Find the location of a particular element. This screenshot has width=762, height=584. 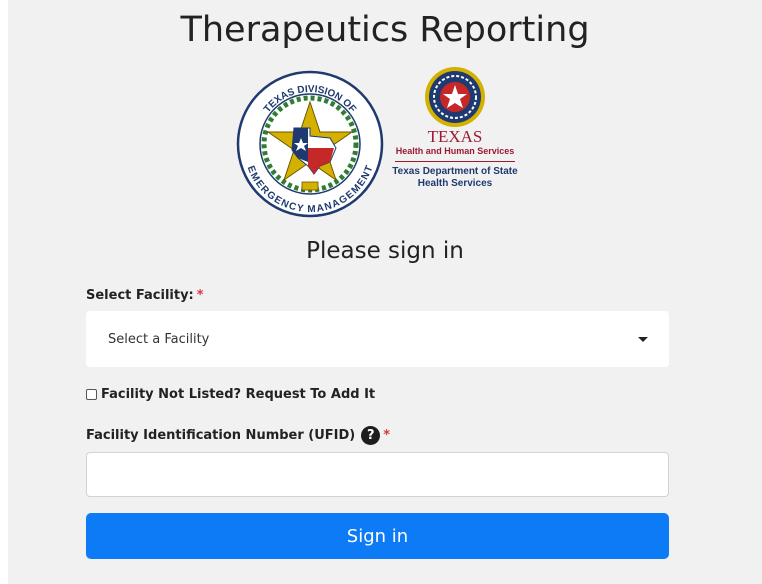

dshs-dept-line-1: Texas Department of State is located at coordinates (455, 171).